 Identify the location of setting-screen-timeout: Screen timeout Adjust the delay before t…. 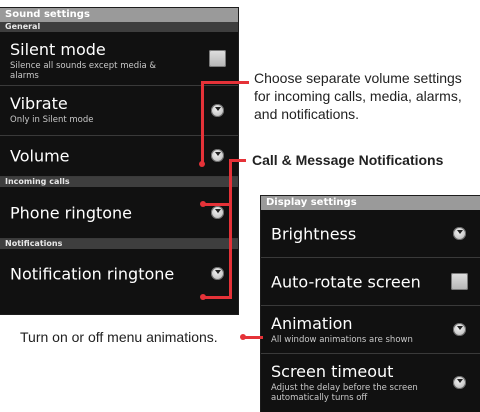
(370, 383).